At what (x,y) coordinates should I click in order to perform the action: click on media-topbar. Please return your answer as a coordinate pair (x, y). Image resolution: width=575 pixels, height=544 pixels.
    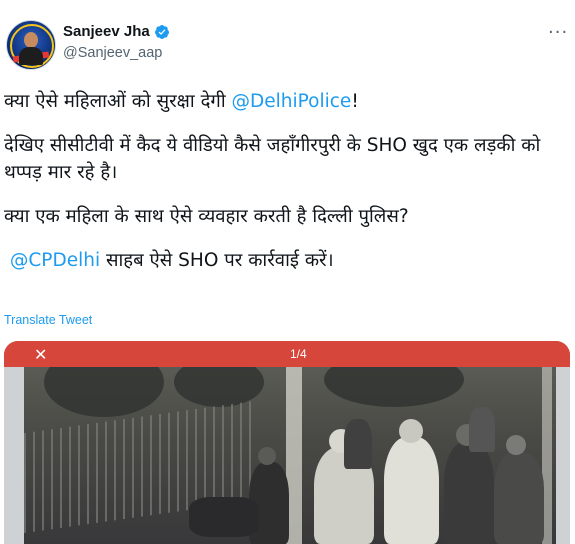
    Looking at the image, I should click on (287, 354).